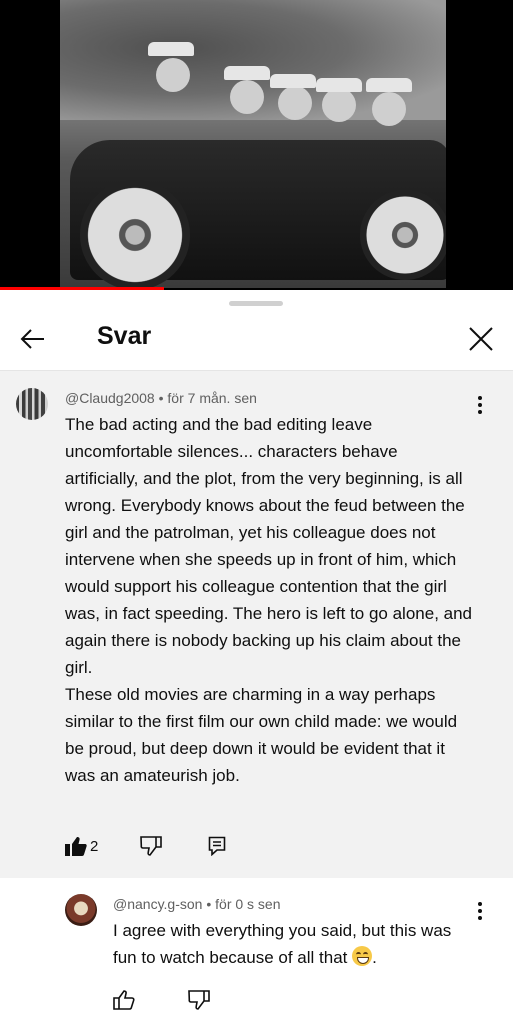 The height and width of the screenshot is (1023, 513). Describe the element at coordinates (248, 904) in the screenshot. I see `reply-time: för 0 s sen` at that location.